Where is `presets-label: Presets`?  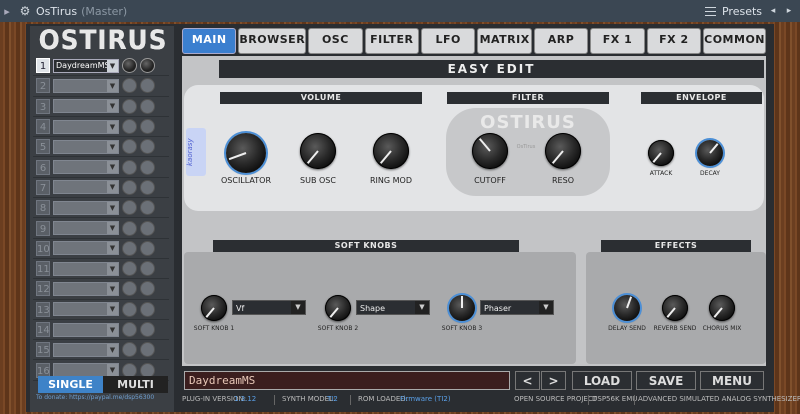 presets-label: Presets is located at coordinates (742, 11).